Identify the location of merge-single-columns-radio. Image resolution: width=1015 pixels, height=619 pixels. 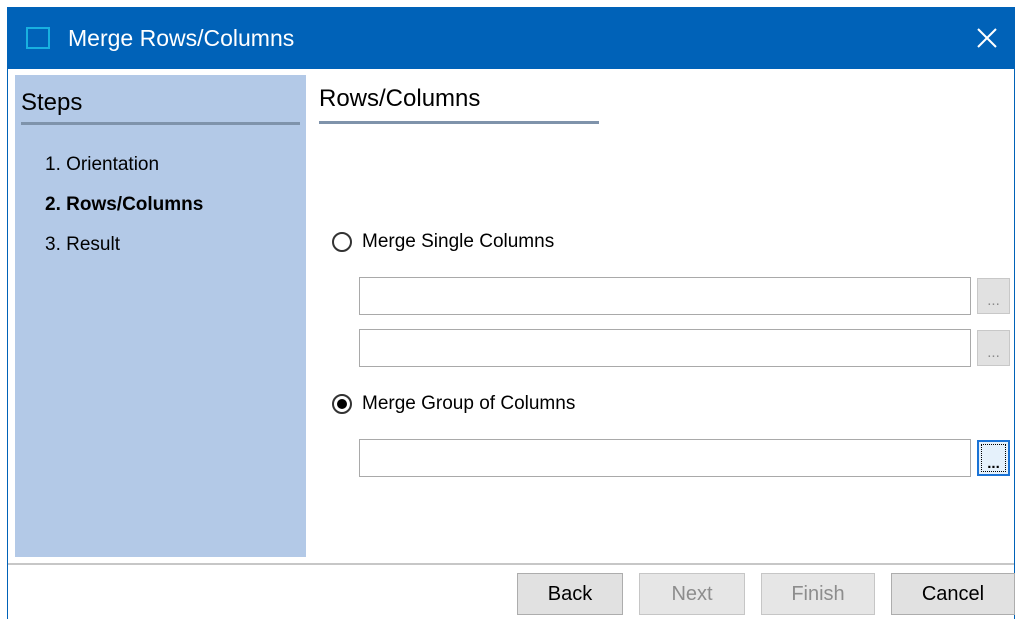
(342, 242).